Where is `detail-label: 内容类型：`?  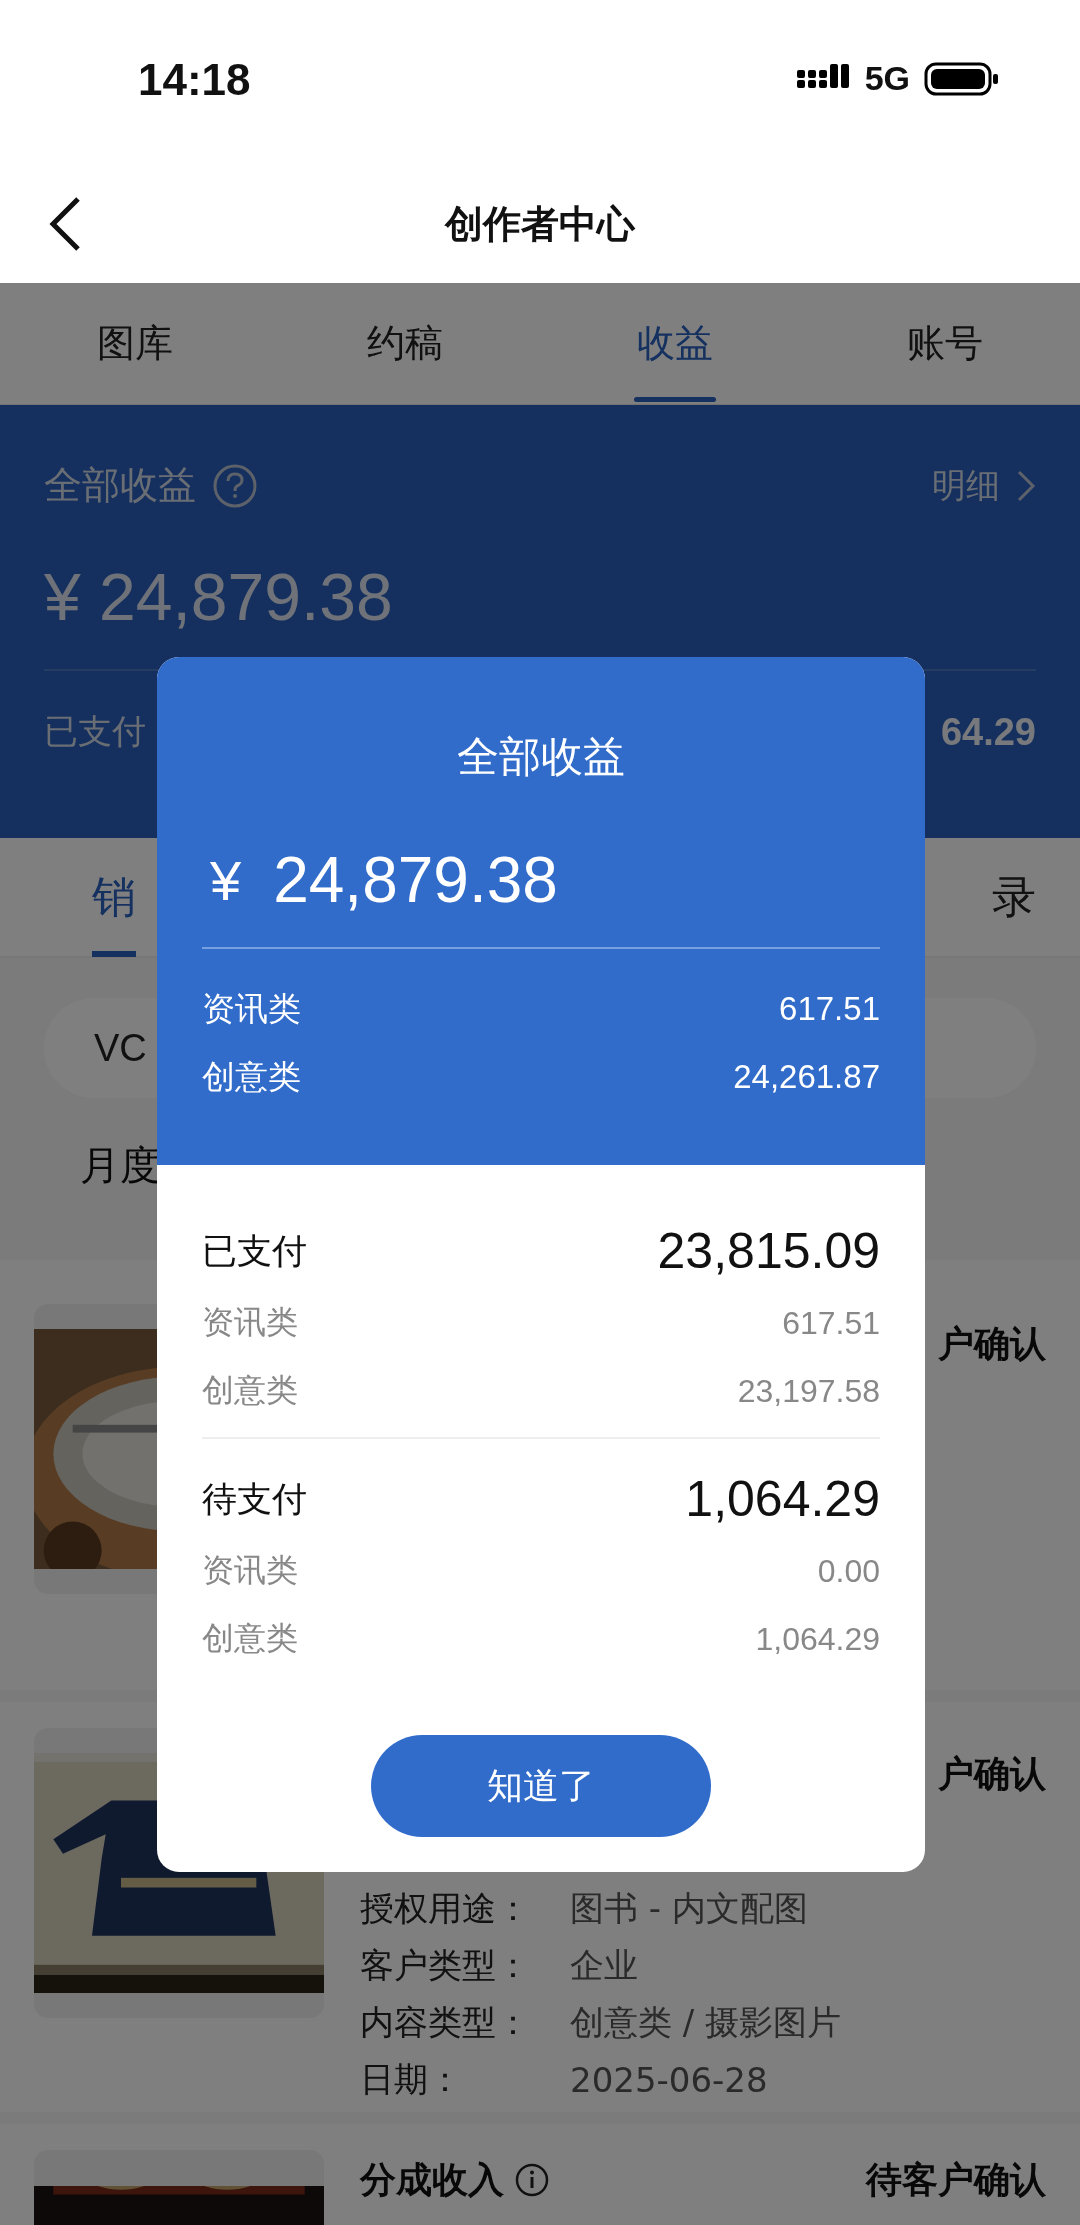 detail-label: 内容类型： is located at coordinates (445, 2022).